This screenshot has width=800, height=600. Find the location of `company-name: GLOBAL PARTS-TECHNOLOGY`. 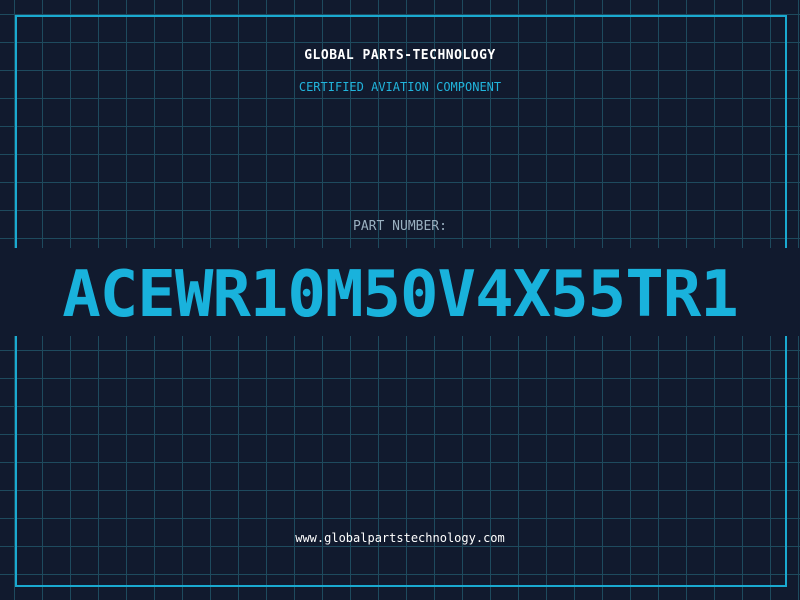

company-name: GLOBAL PARTS-TECHNOLOGY is located at coordinates (400, 55).